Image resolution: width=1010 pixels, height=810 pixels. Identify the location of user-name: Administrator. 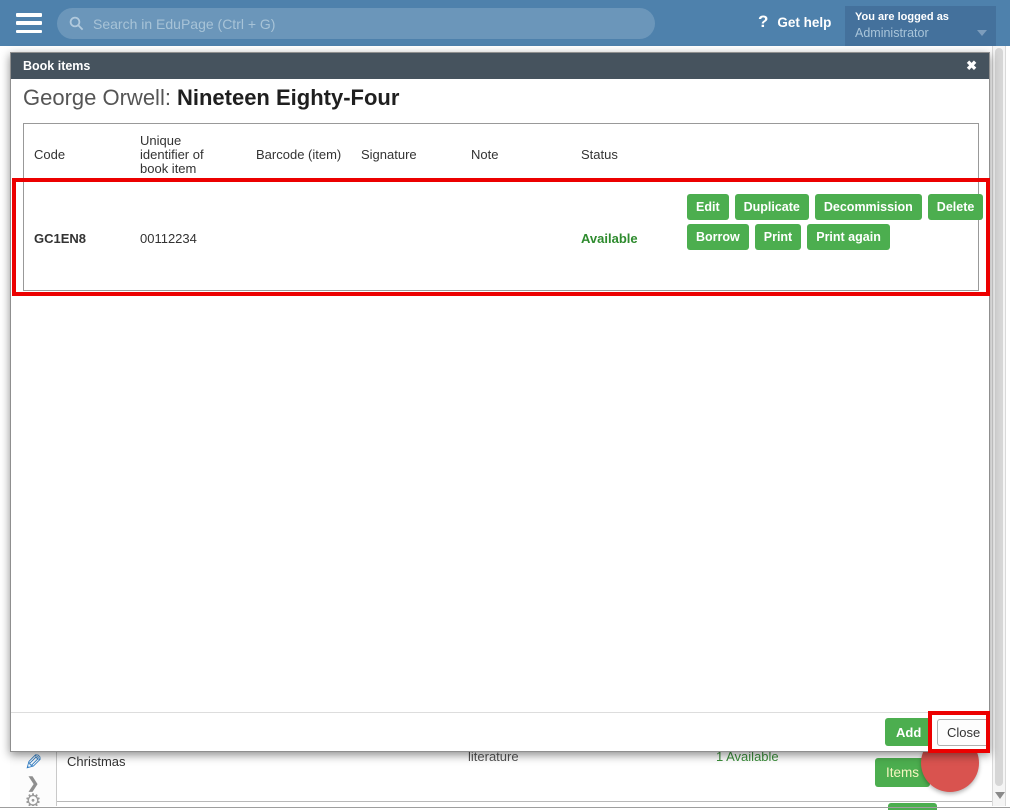
(892, 33).